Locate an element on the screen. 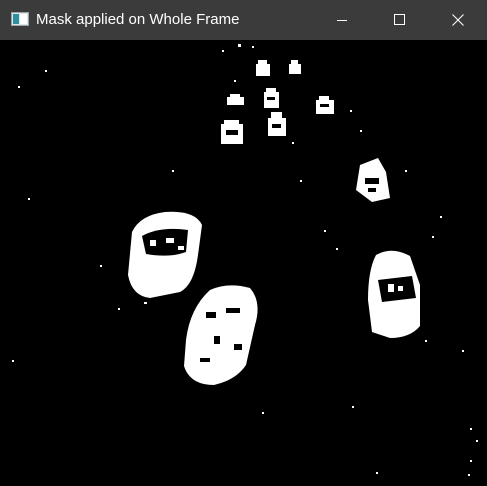 This screenshot has height=486, width=487. window-title: Mask applied on Whole Frame is located at coordinates (138, 19).